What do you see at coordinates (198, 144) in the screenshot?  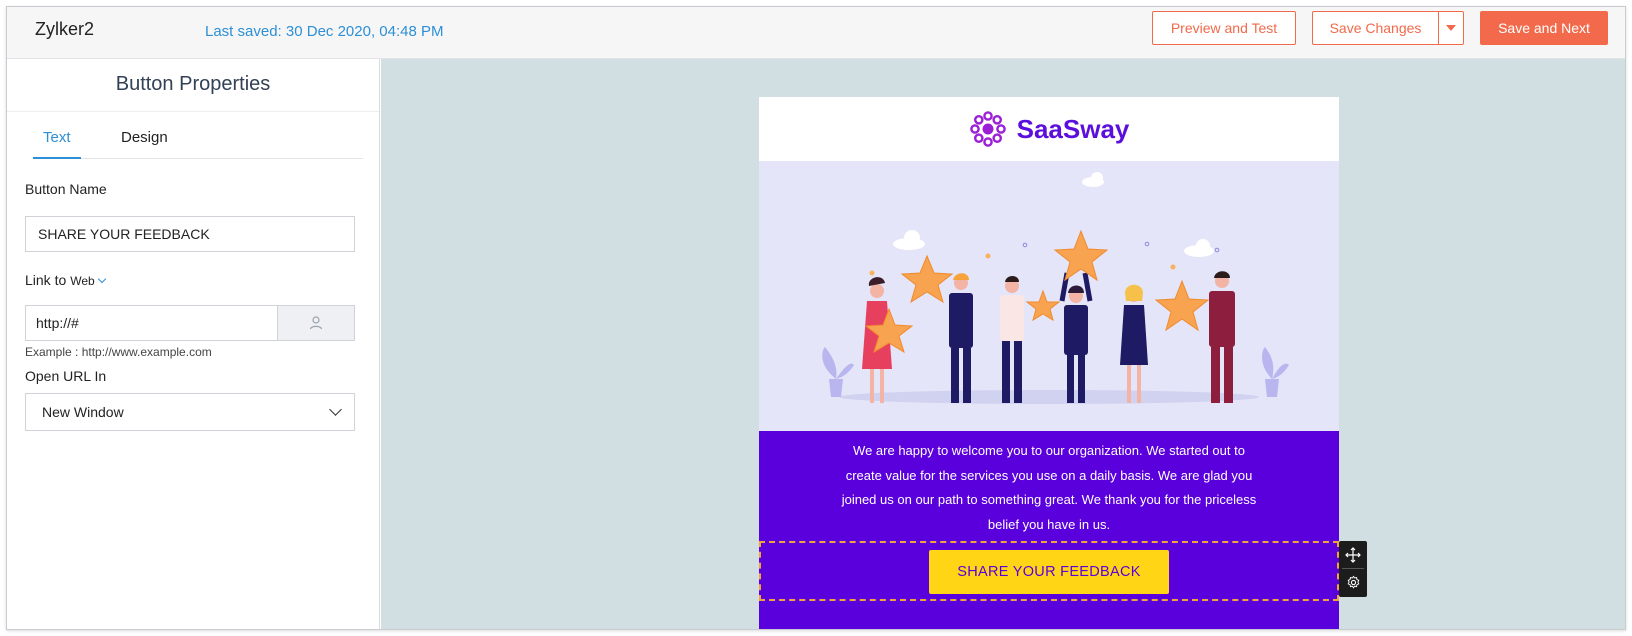 I see `property-tabs: Text Design` at bounding box center [198, 144].